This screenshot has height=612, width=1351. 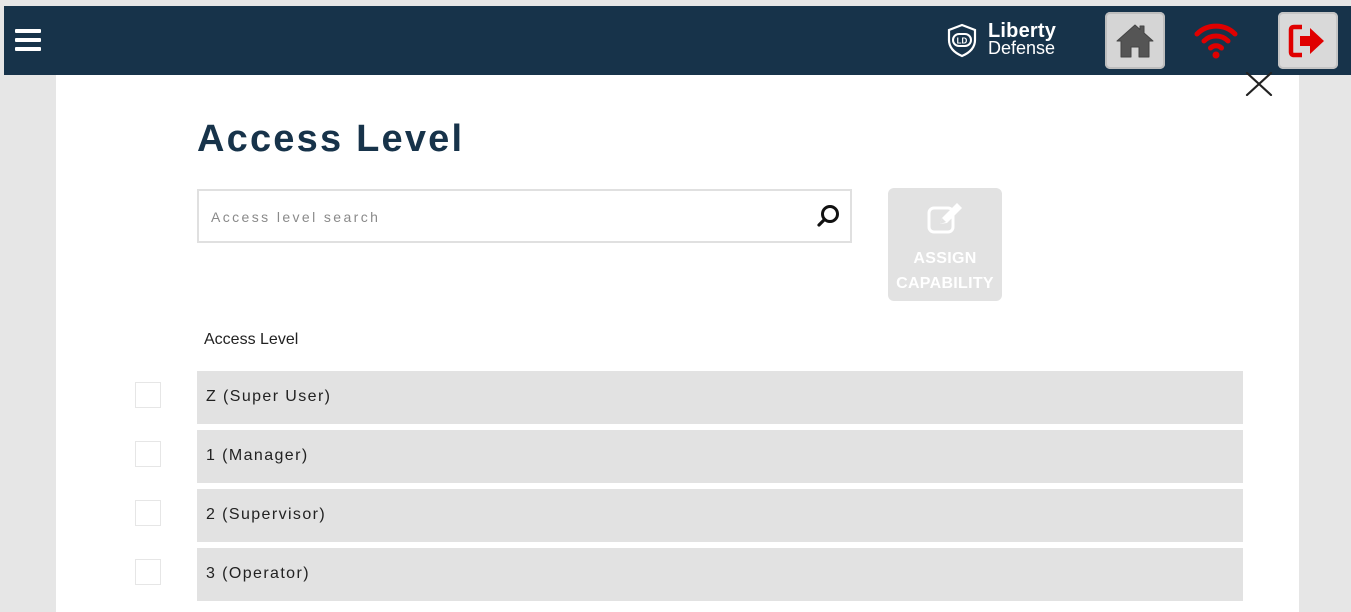 I want to click on table-row: Z (Super User), so click(x=720, y=397).